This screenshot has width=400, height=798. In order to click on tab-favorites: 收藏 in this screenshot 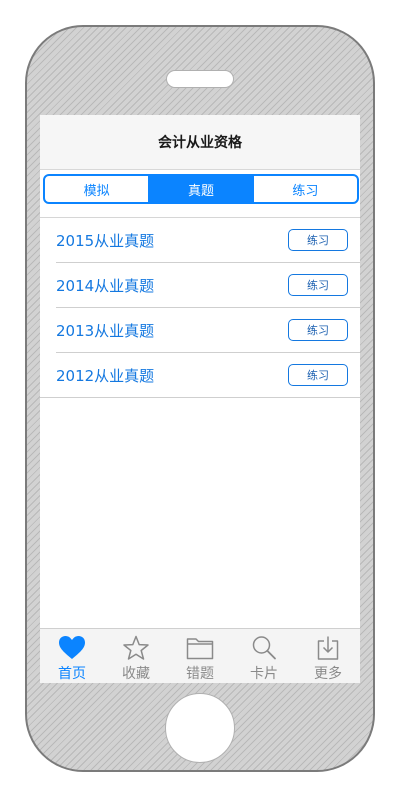, I will do `click(136, 656)`.